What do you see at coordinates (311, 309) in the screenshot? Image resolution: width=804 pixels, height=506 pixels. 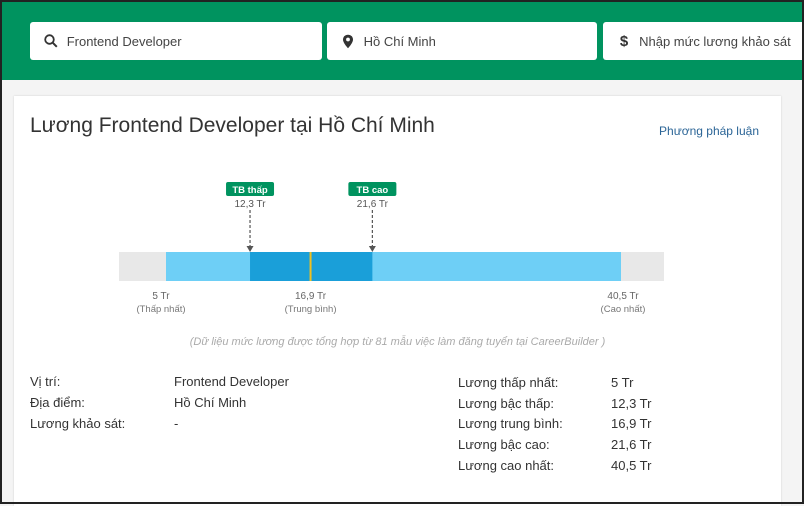 I see `chart-median-caption: (Trung bình)` at bounding box center [311, 309].